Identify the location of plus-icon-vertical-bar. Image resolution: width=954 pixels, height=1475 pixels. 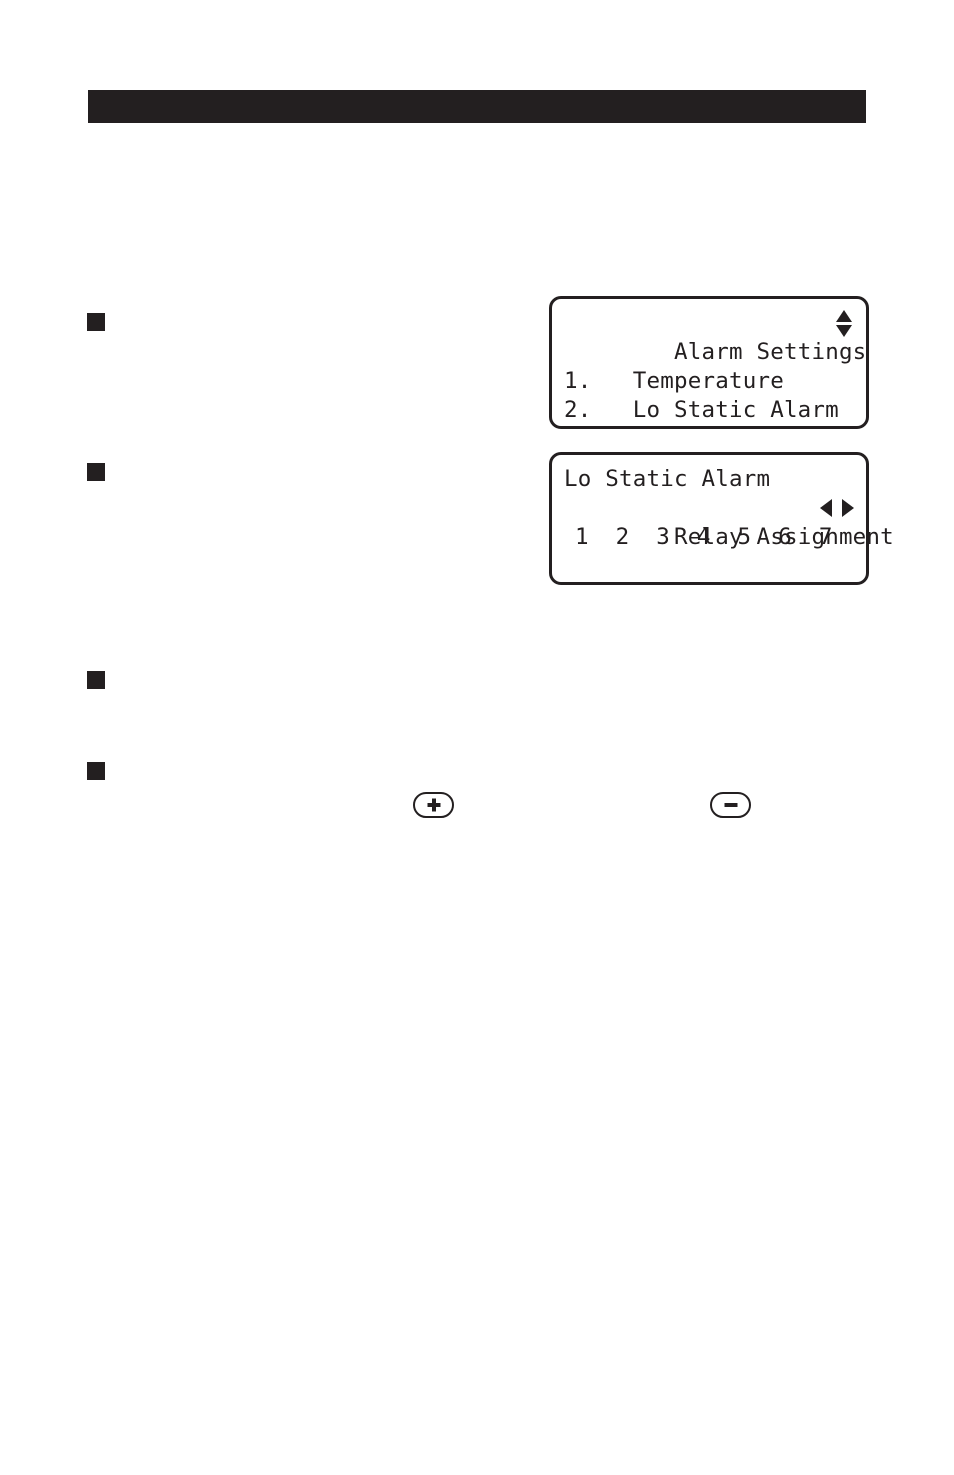
(433, 805).